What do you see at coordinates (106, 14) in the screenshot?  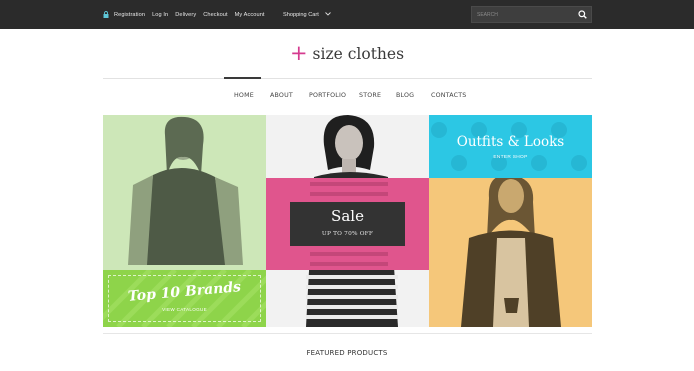 I see `lock-icon` at bounding box center [106, 14].